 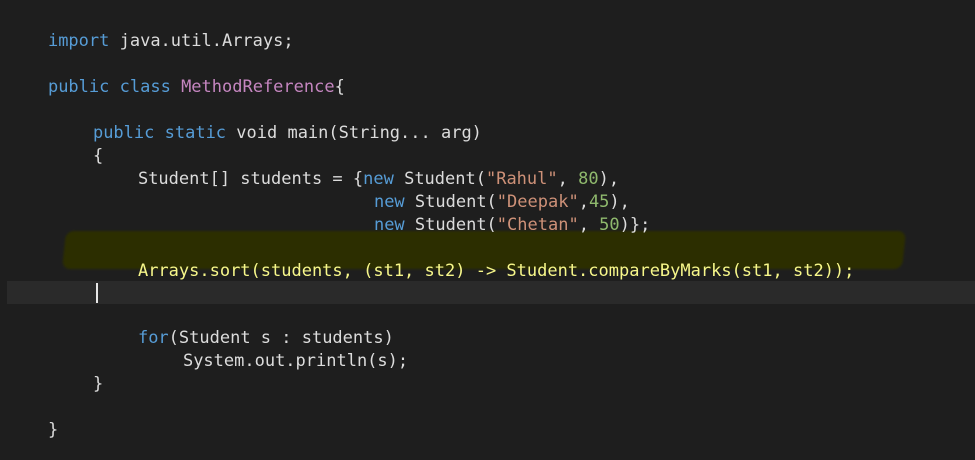 What do you see at coordinates (537, 225) in the screenshot?
I see `string-token: "Chetan"` at bounding box center [537, 225].